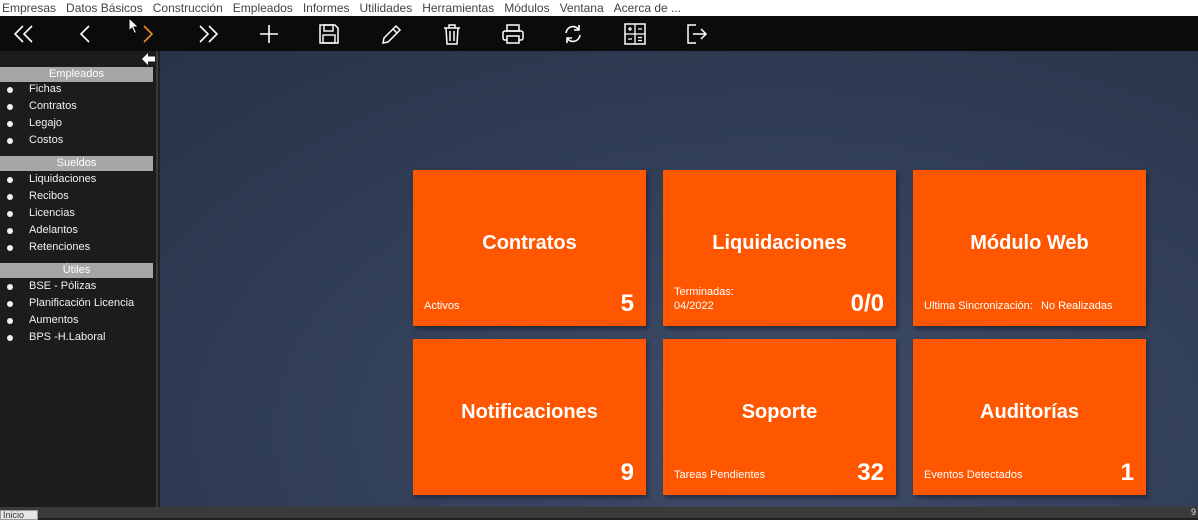 The height and width of the screenshot is (520, 1198). What do you see at coordinates (870, 472) in the screenshot?
I see `tile-count: 32` at bounding box center [870, 472].